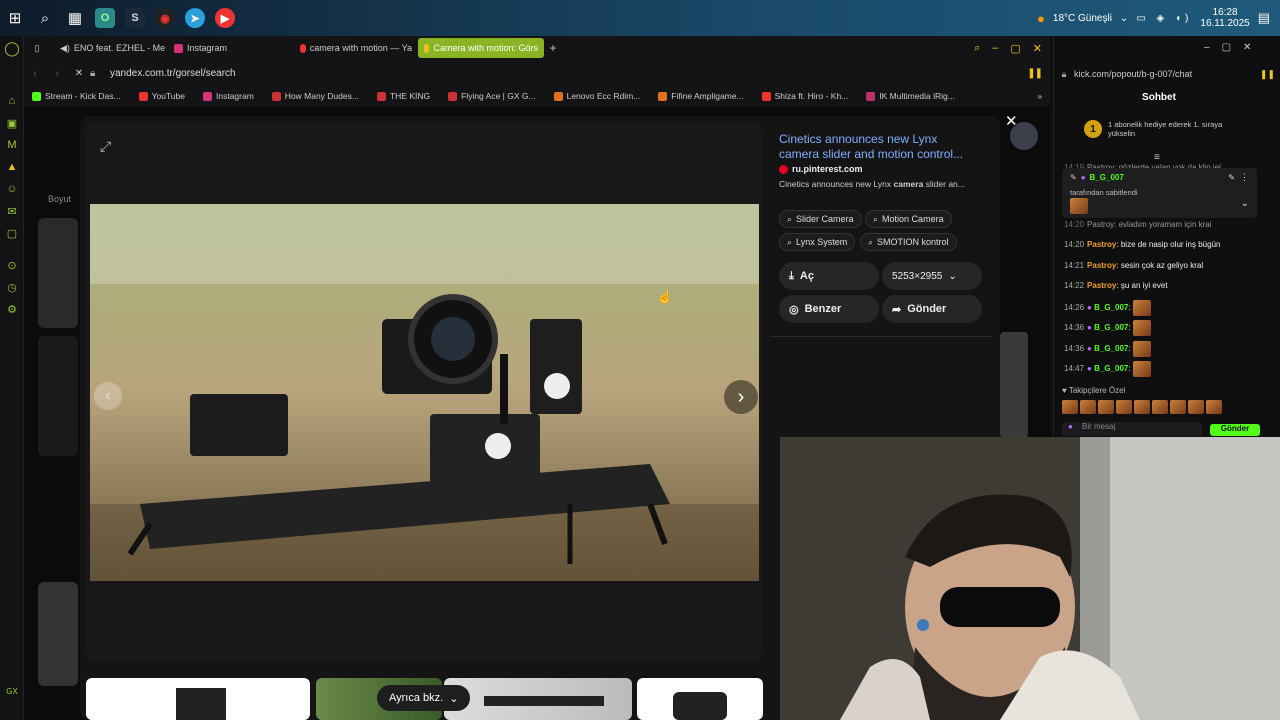 This screenshot has width=1280, height=720. Describe the element at coordinates (1164, 18) in the screenshot. I see `system-tray-icons: ▭ ◈ ◖)` at that location.